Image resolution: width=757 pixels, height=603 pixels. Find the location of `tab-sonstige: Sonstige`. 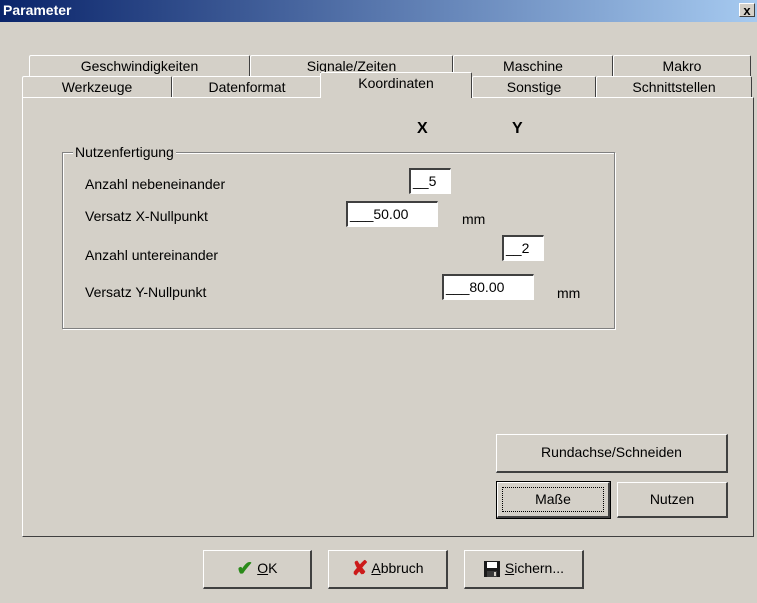

tab-sonstige: Sonstige is located at coordinates (534, 87).